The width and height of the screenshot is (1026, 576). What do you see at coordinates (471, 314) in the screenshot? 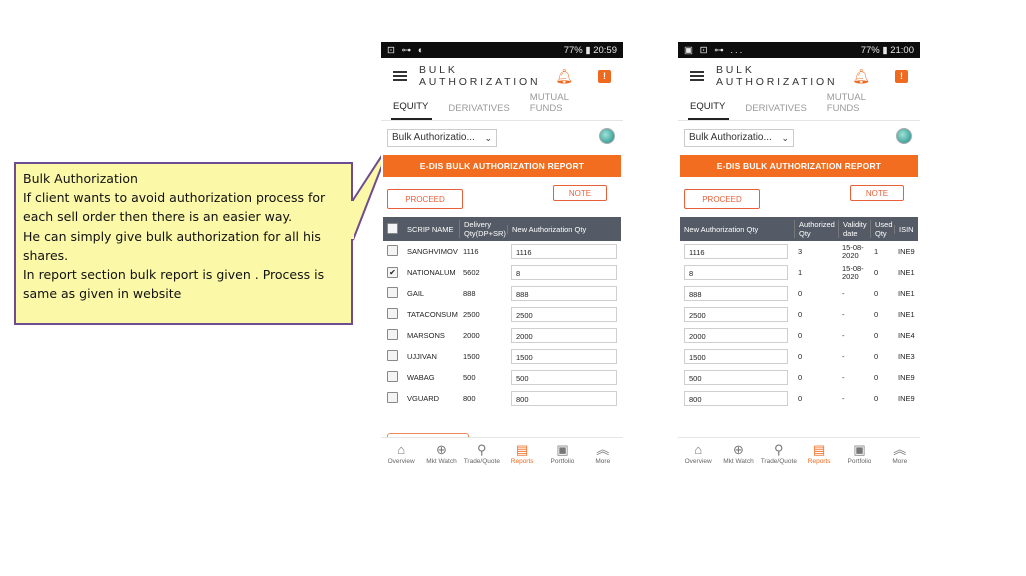
I see `delivery-qty: 2500` at bounding box center [471, 314].